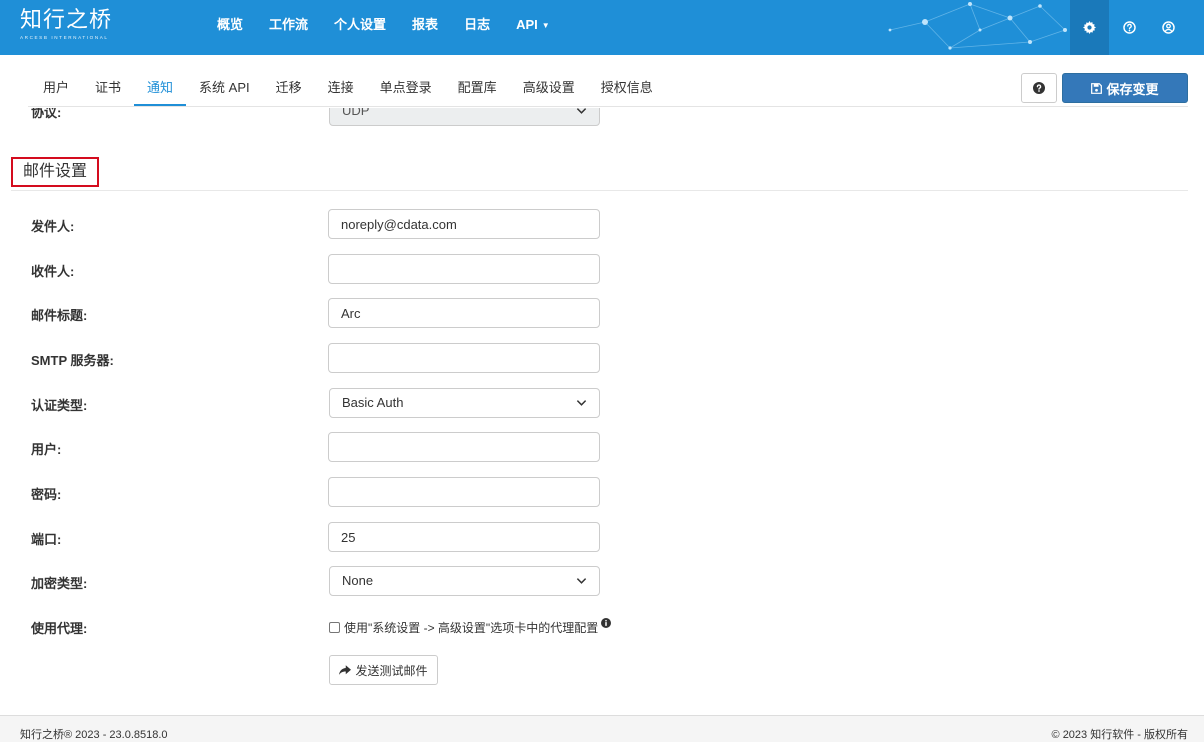  I want to click on save-label: 保存变更, so click(1132, 89).